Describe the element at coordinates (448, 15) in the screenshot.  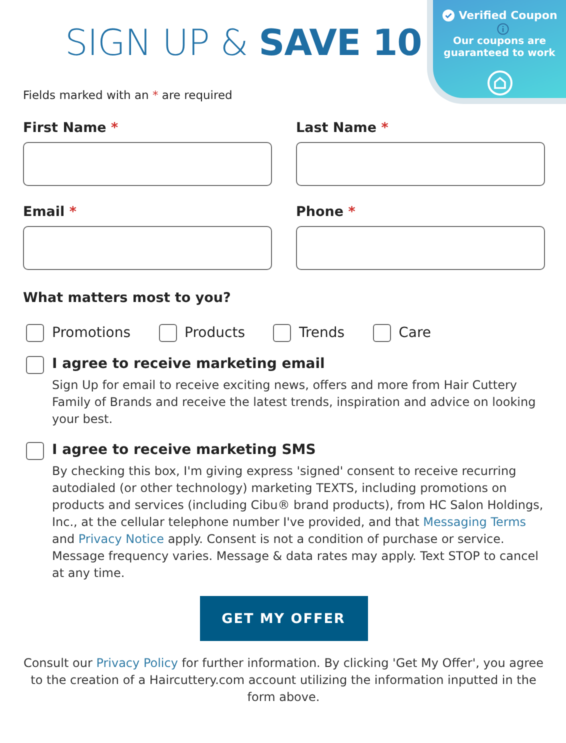
I see `check-circle-icon` at that location.